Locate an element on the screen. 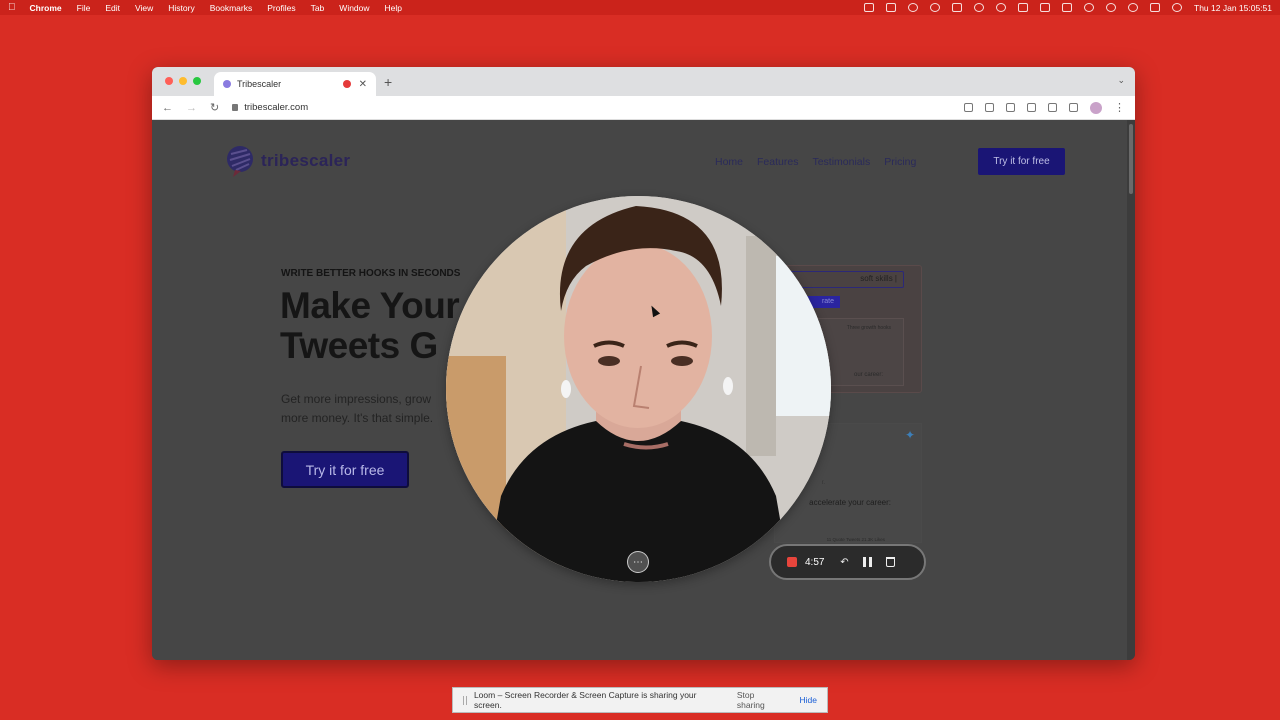  close-window-icon is located at coordinates (169, 81).